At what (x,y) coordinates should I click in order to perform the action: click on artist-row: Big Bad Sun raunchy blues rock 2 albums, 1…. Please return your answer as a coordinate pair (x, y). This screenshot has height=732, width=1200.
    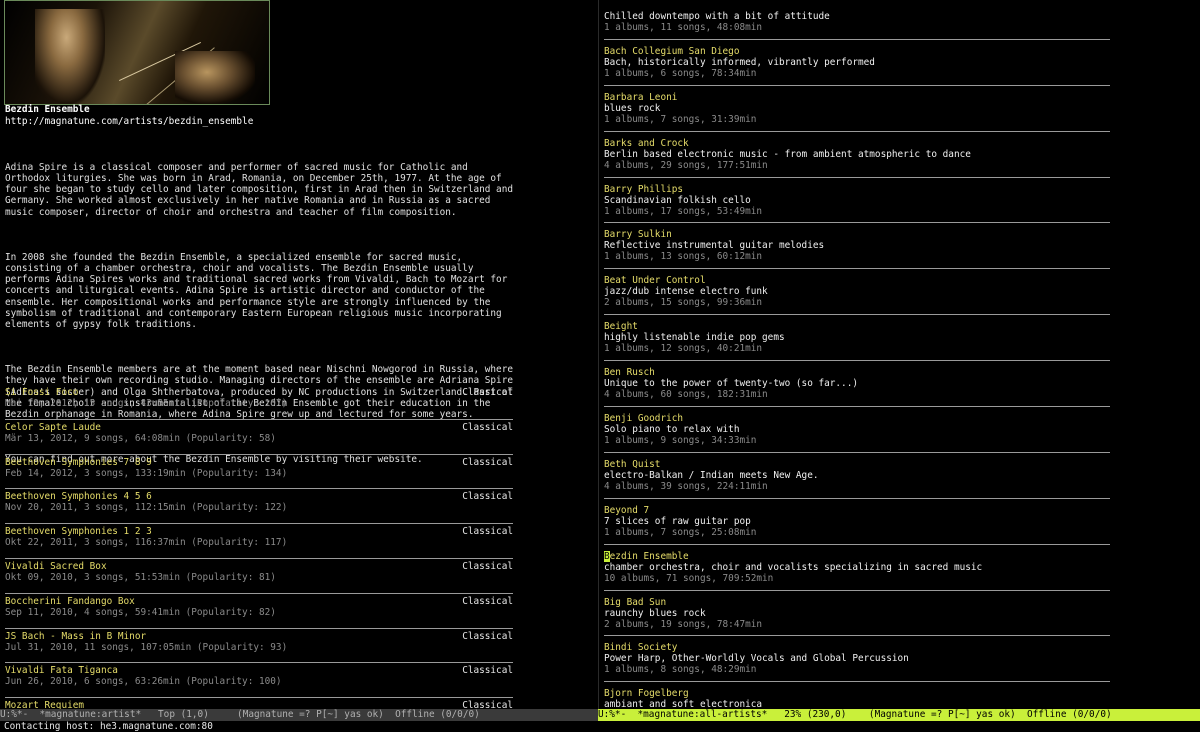
    Looking at the image, I should click on (857, 614).